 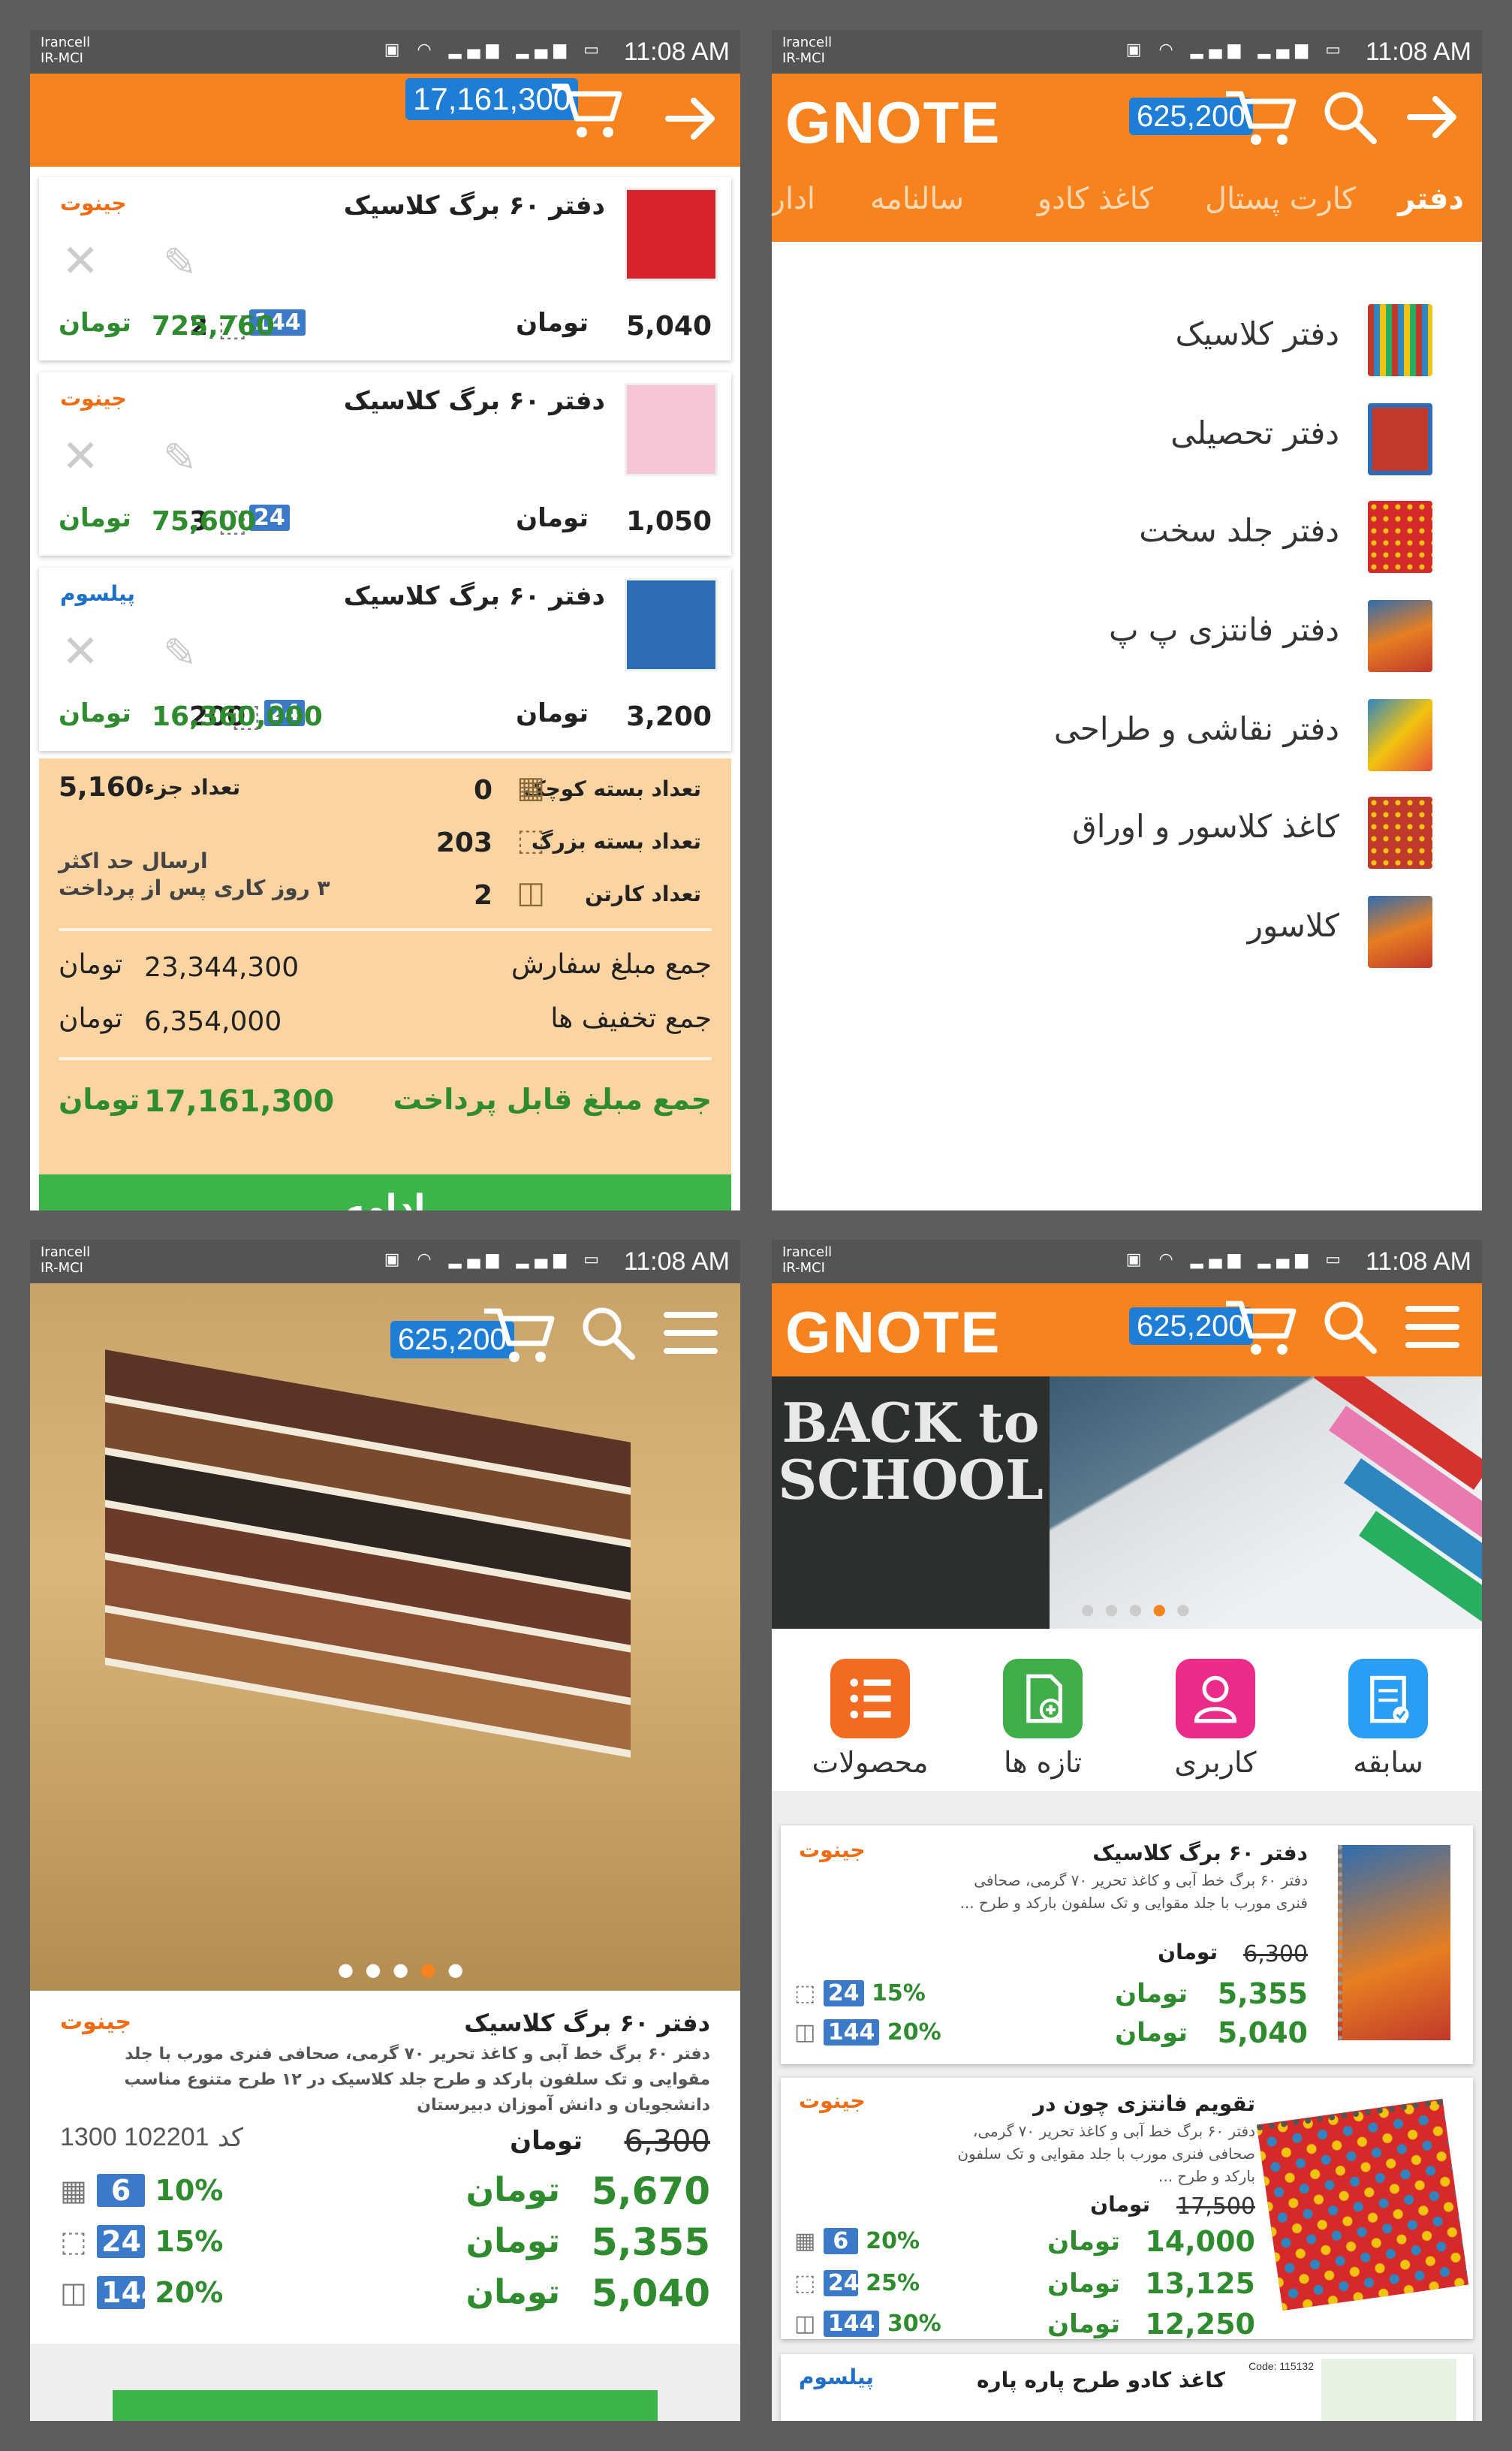 I want to click on category-tabs: دفتر کارت پستال کاغذ کادو سالنامه اداری, so click(x=1127, y=205).